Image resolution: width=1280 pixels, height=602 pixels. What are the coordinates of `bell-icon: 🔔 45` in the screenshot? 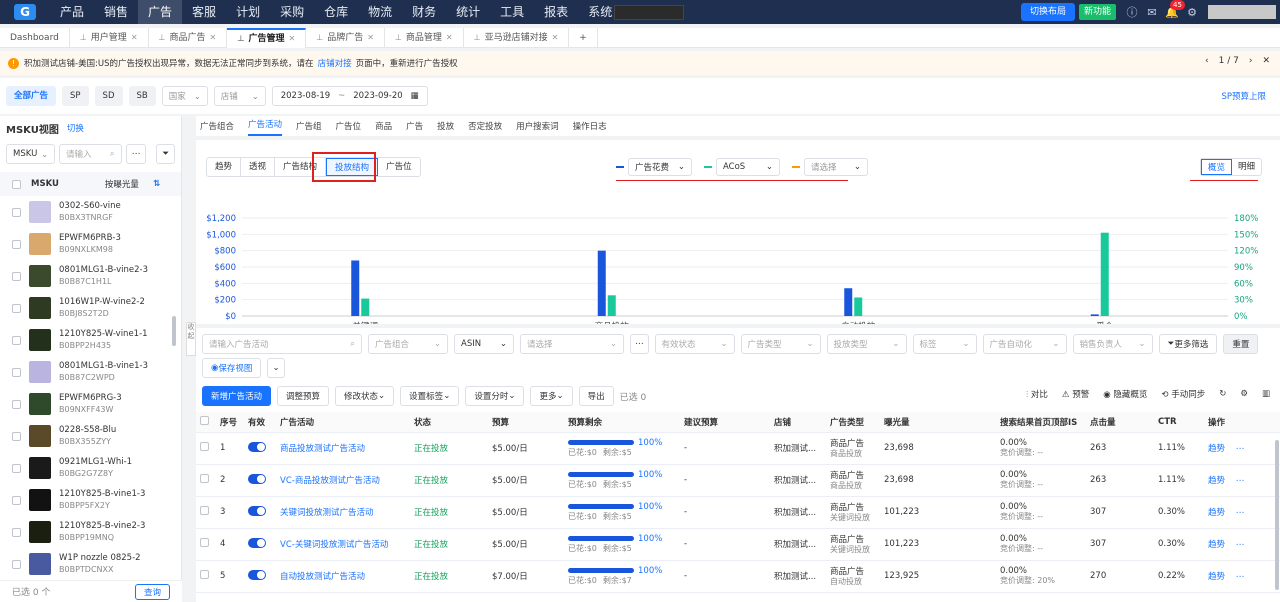 It's located at (1173, 9).